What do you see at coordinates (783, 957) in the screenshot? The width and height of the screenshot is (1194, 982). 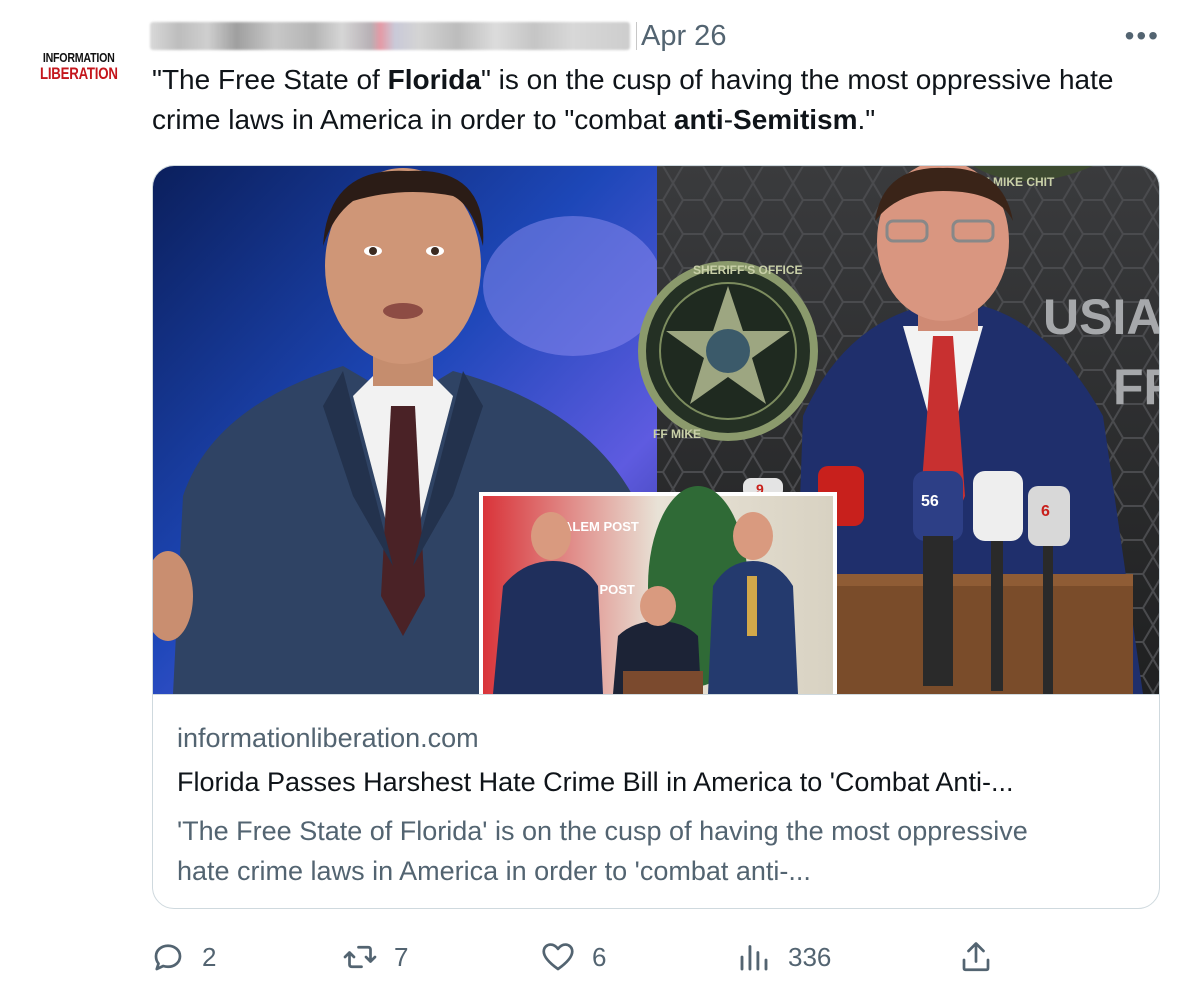 I see `views-button: 336` at bounding box center [783, 957].